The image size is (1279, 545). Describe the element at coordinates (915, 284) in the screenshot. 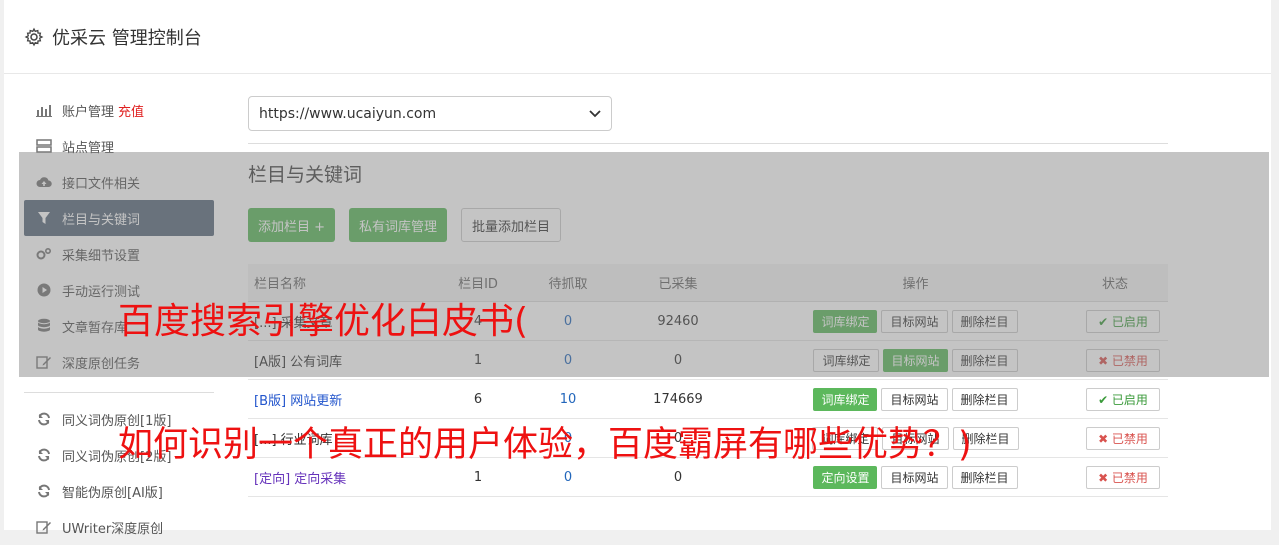

I see `col-header-ops: 操作` at that location.